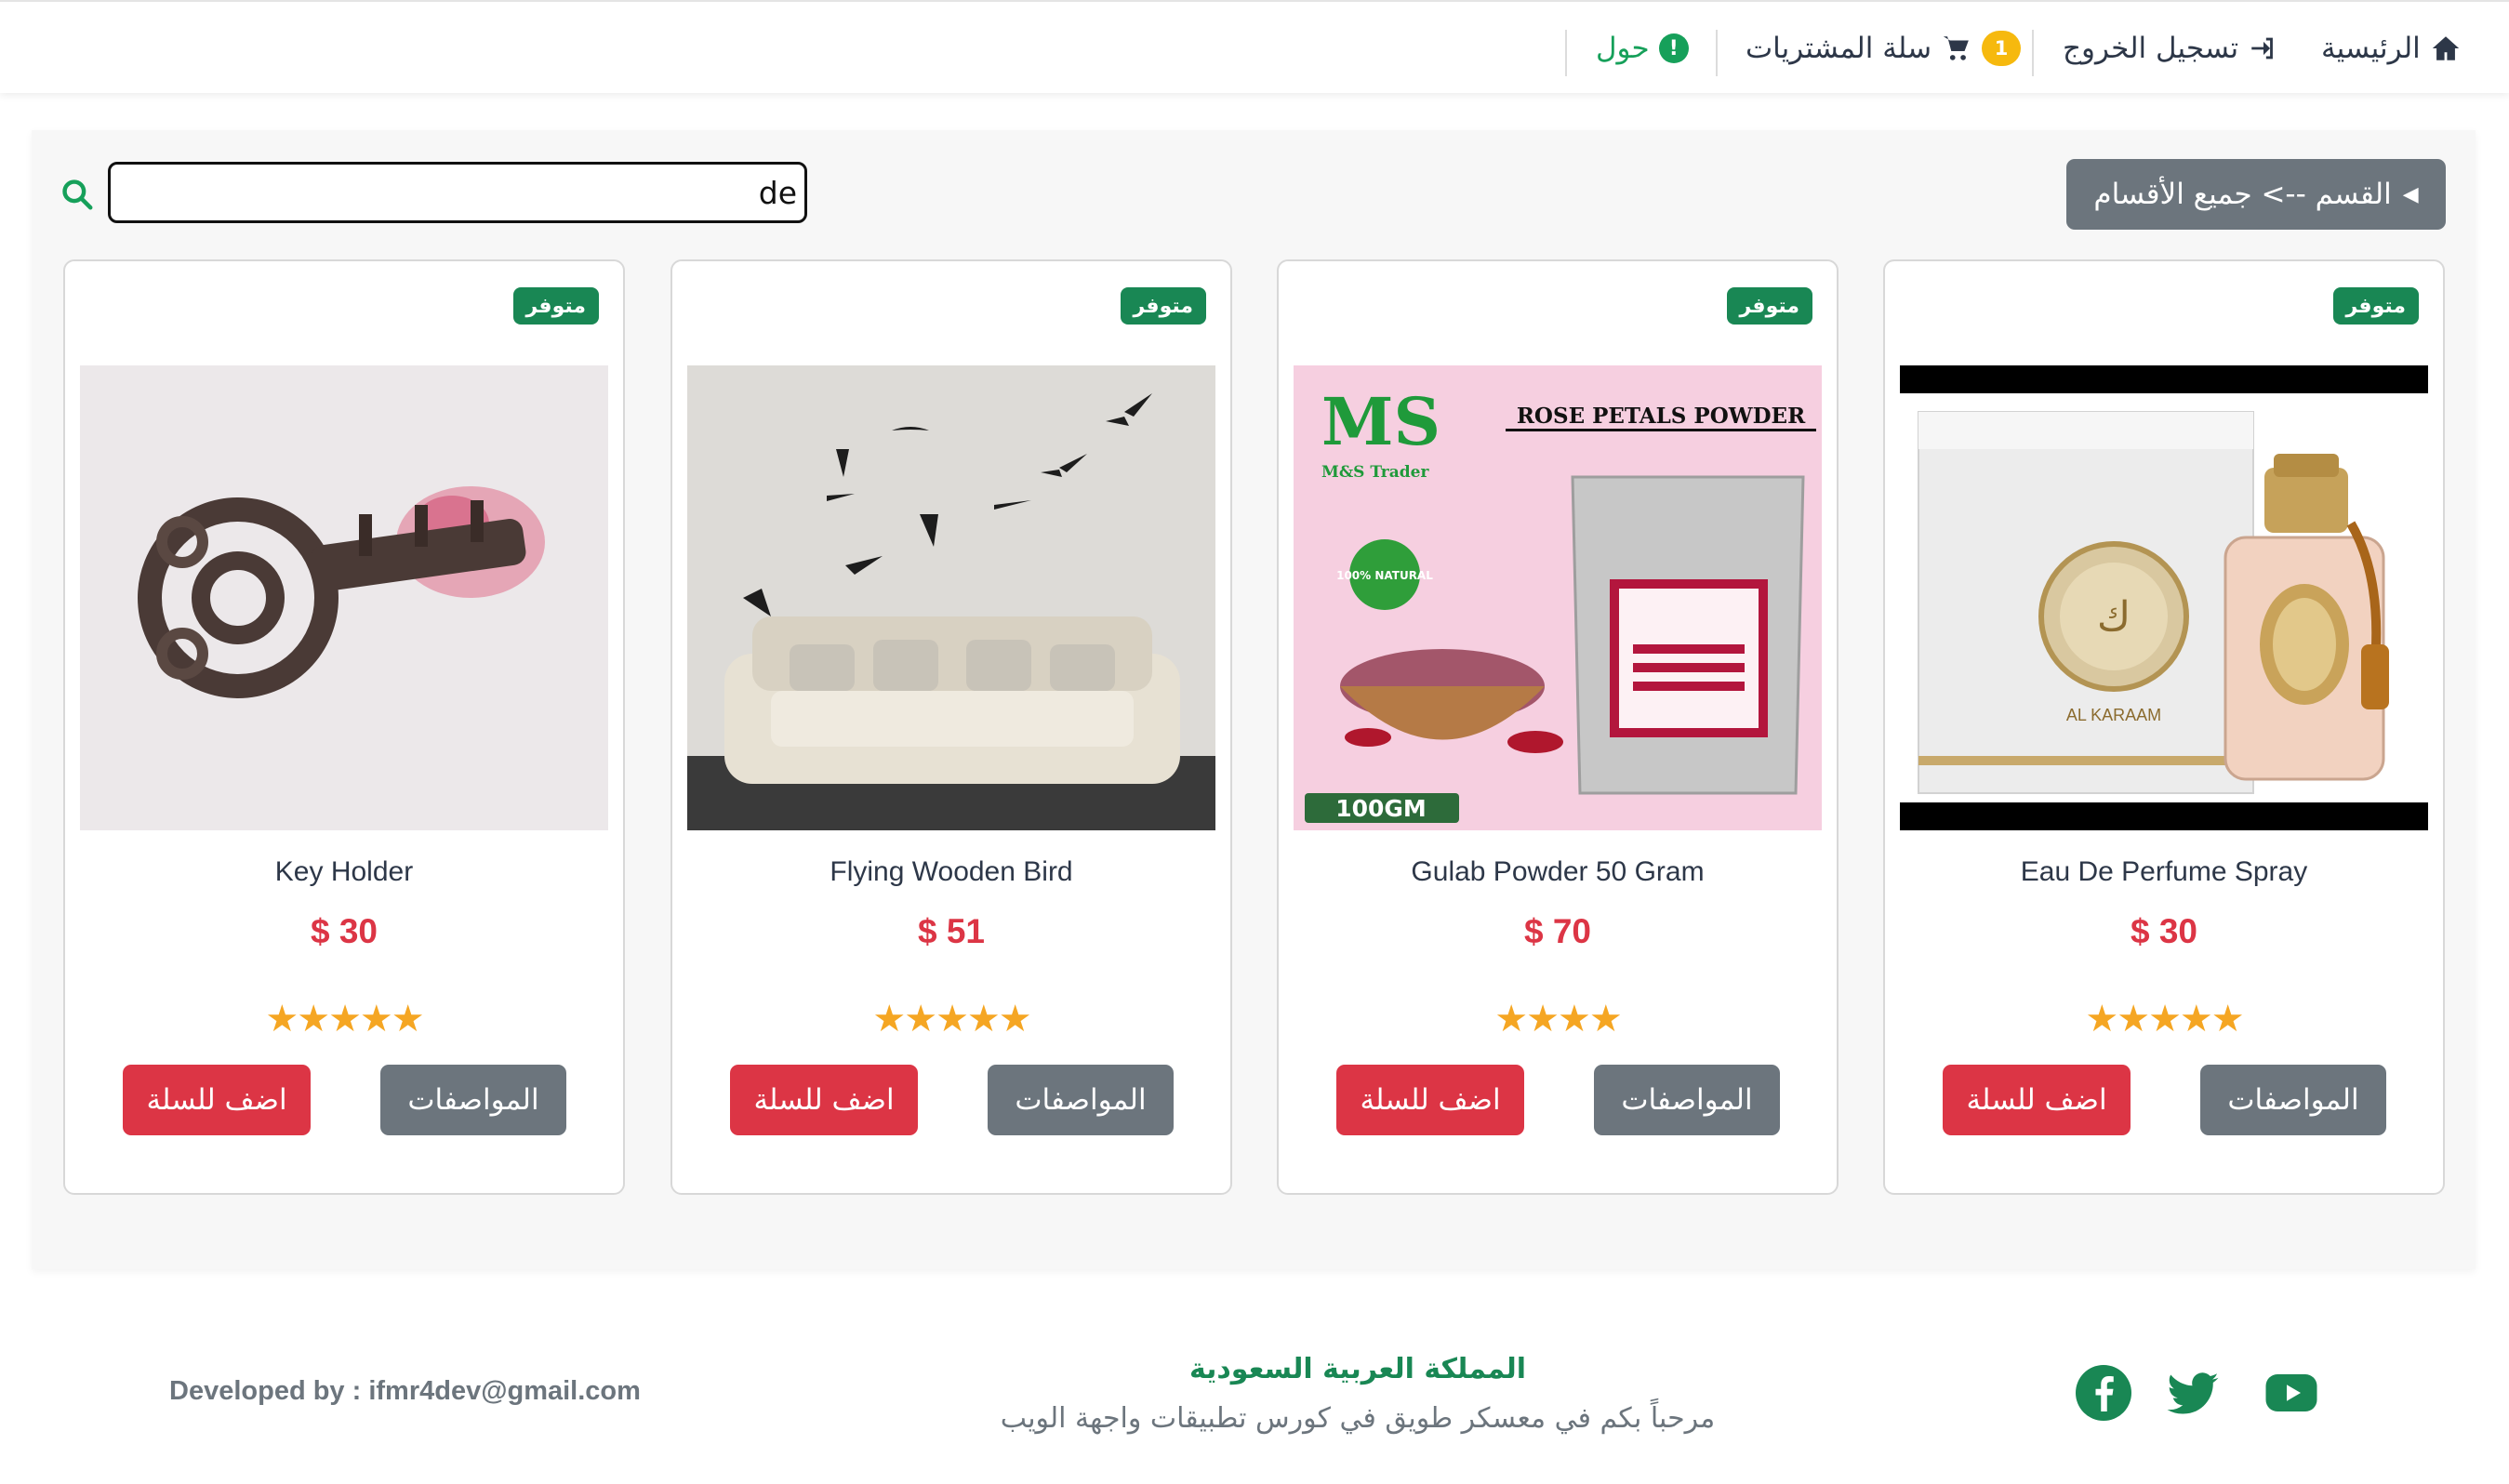 The width and height of the screenshot is (2509, 1484). Describe the element at coordinates (1384, 575) in the screenshot. I see `rose-natural-text: 100% NATURAL` at that location.